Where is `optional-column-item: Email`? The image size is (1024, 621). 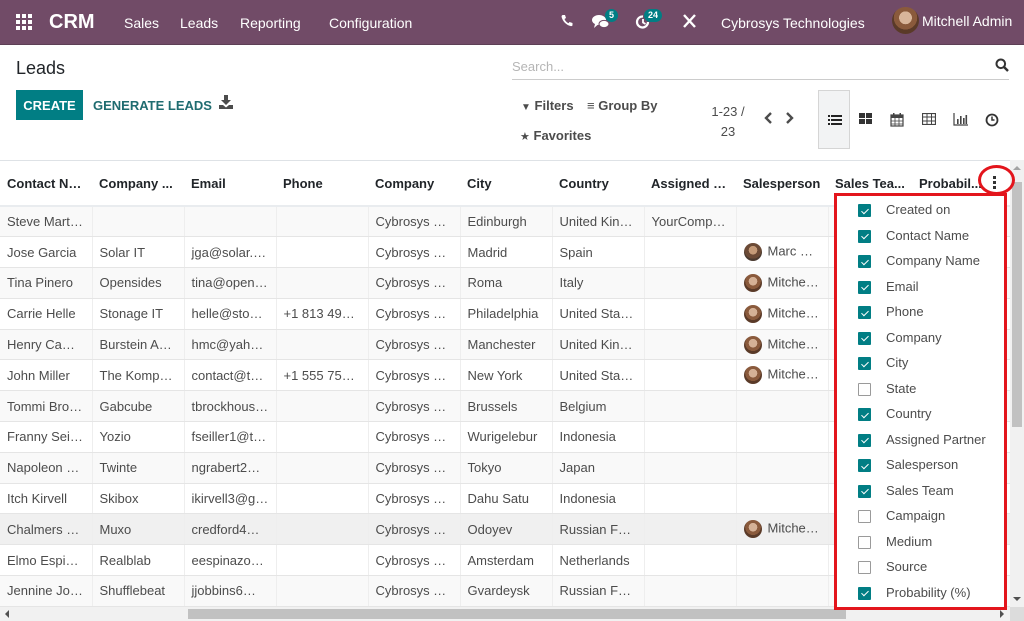
optional-column-item: Email is located at coordinates (920, 287).